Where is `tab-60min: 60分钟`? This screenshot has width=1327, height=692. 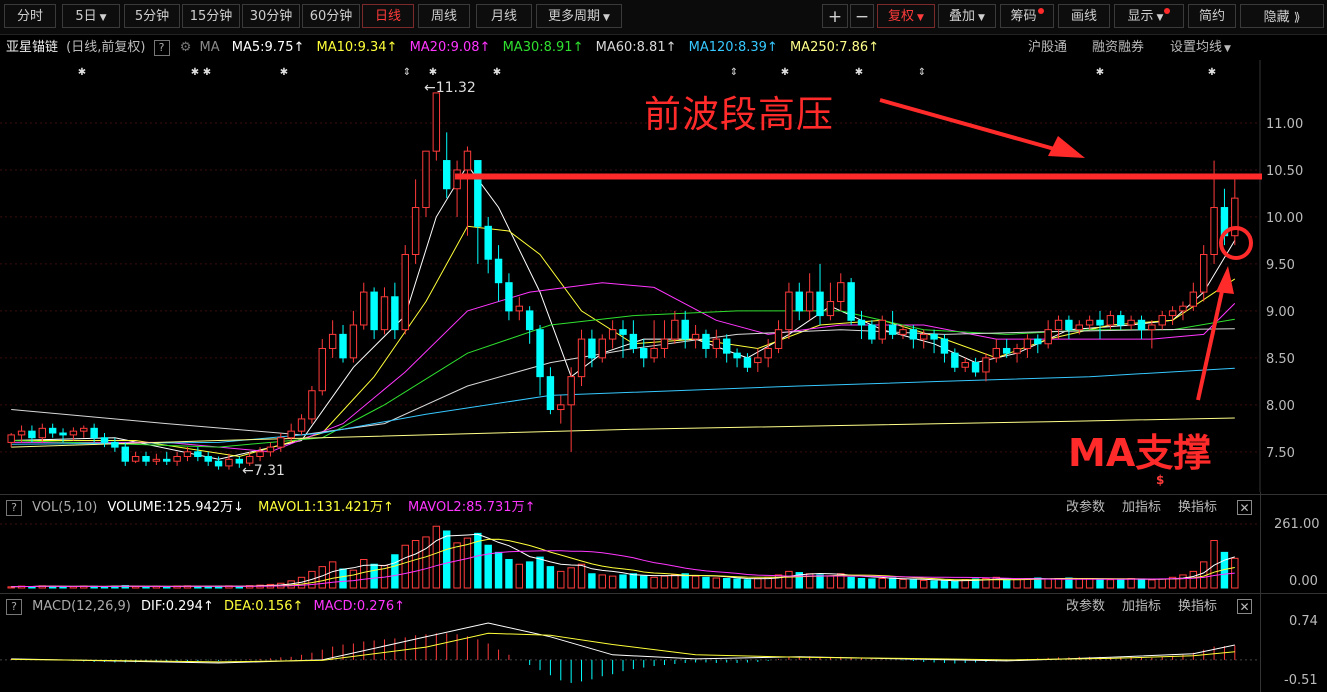
tab-60min: 60分钟 is located at coordinates (331, 16).